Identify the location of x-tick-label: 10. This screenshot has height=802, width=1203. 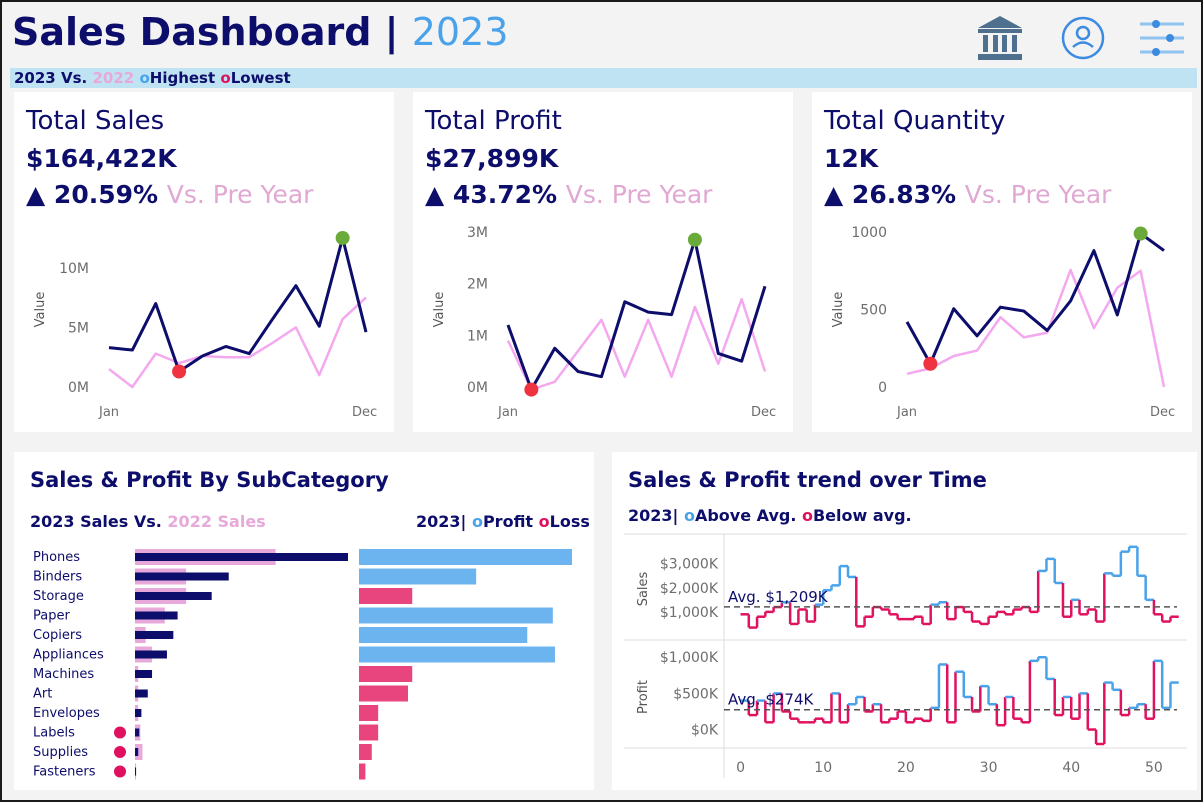
(823, 768).